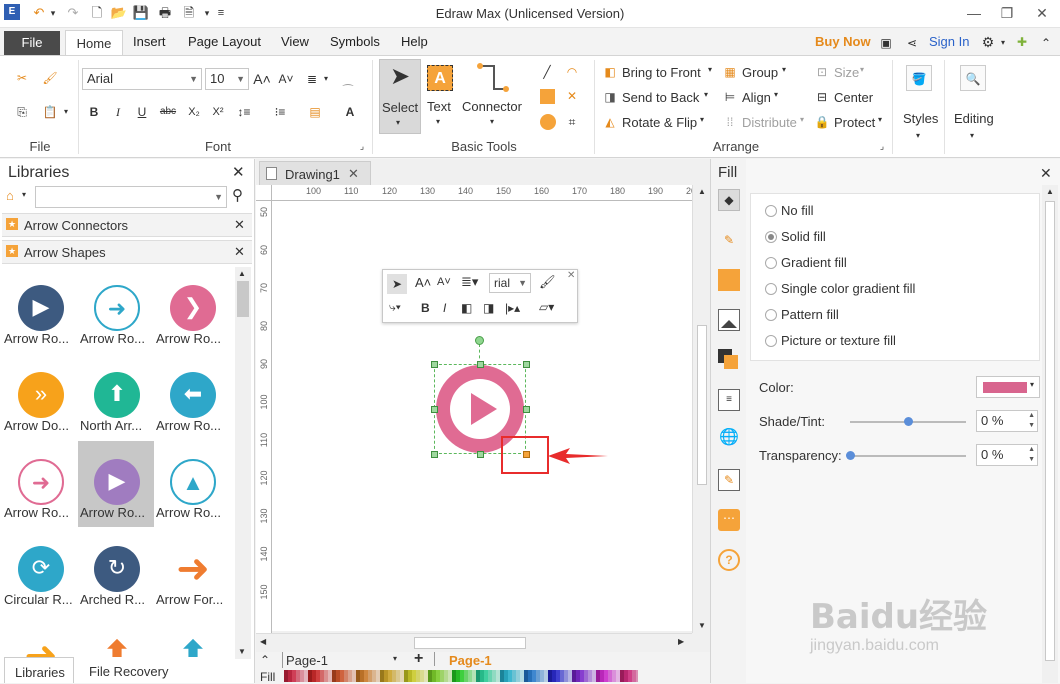 The image size is (1060, 684). I want to click on bring-to-front-icon: ◧, so click(610, 72).